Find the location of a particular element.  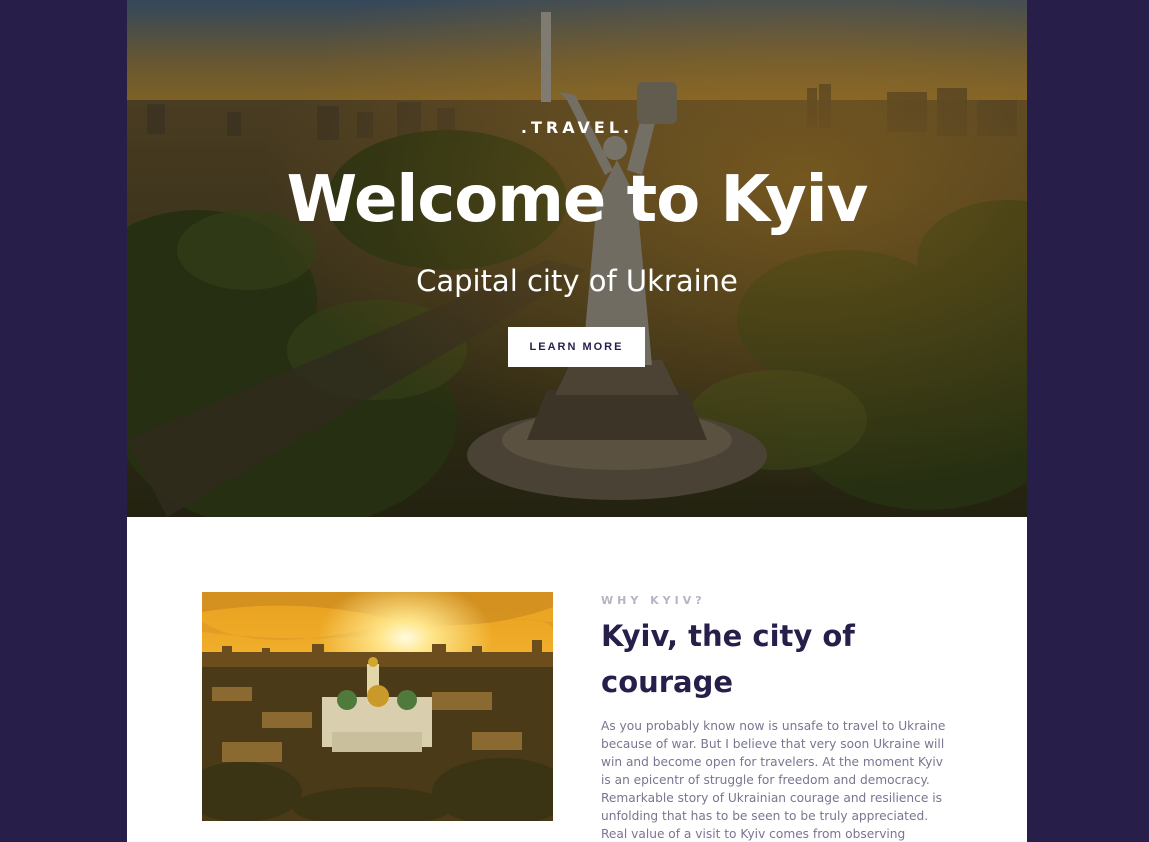

hero-title: Welcome to Kyiv is located at coordinates (577, 200).